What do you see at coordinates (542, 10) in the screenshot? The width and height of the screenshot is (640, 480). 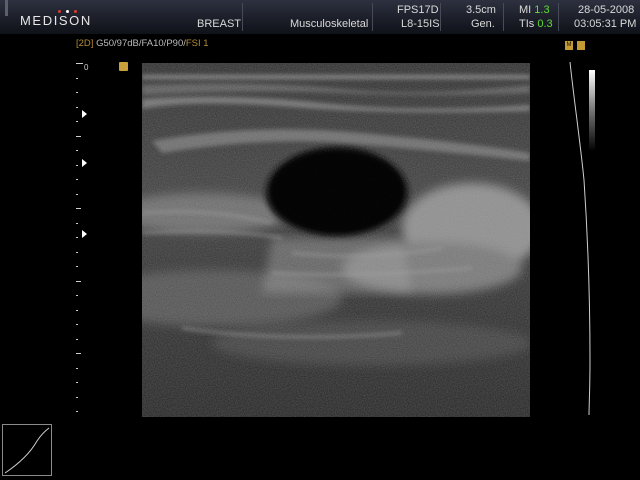 I see `mi-value: 1.3` at bounding box center [542, 10].